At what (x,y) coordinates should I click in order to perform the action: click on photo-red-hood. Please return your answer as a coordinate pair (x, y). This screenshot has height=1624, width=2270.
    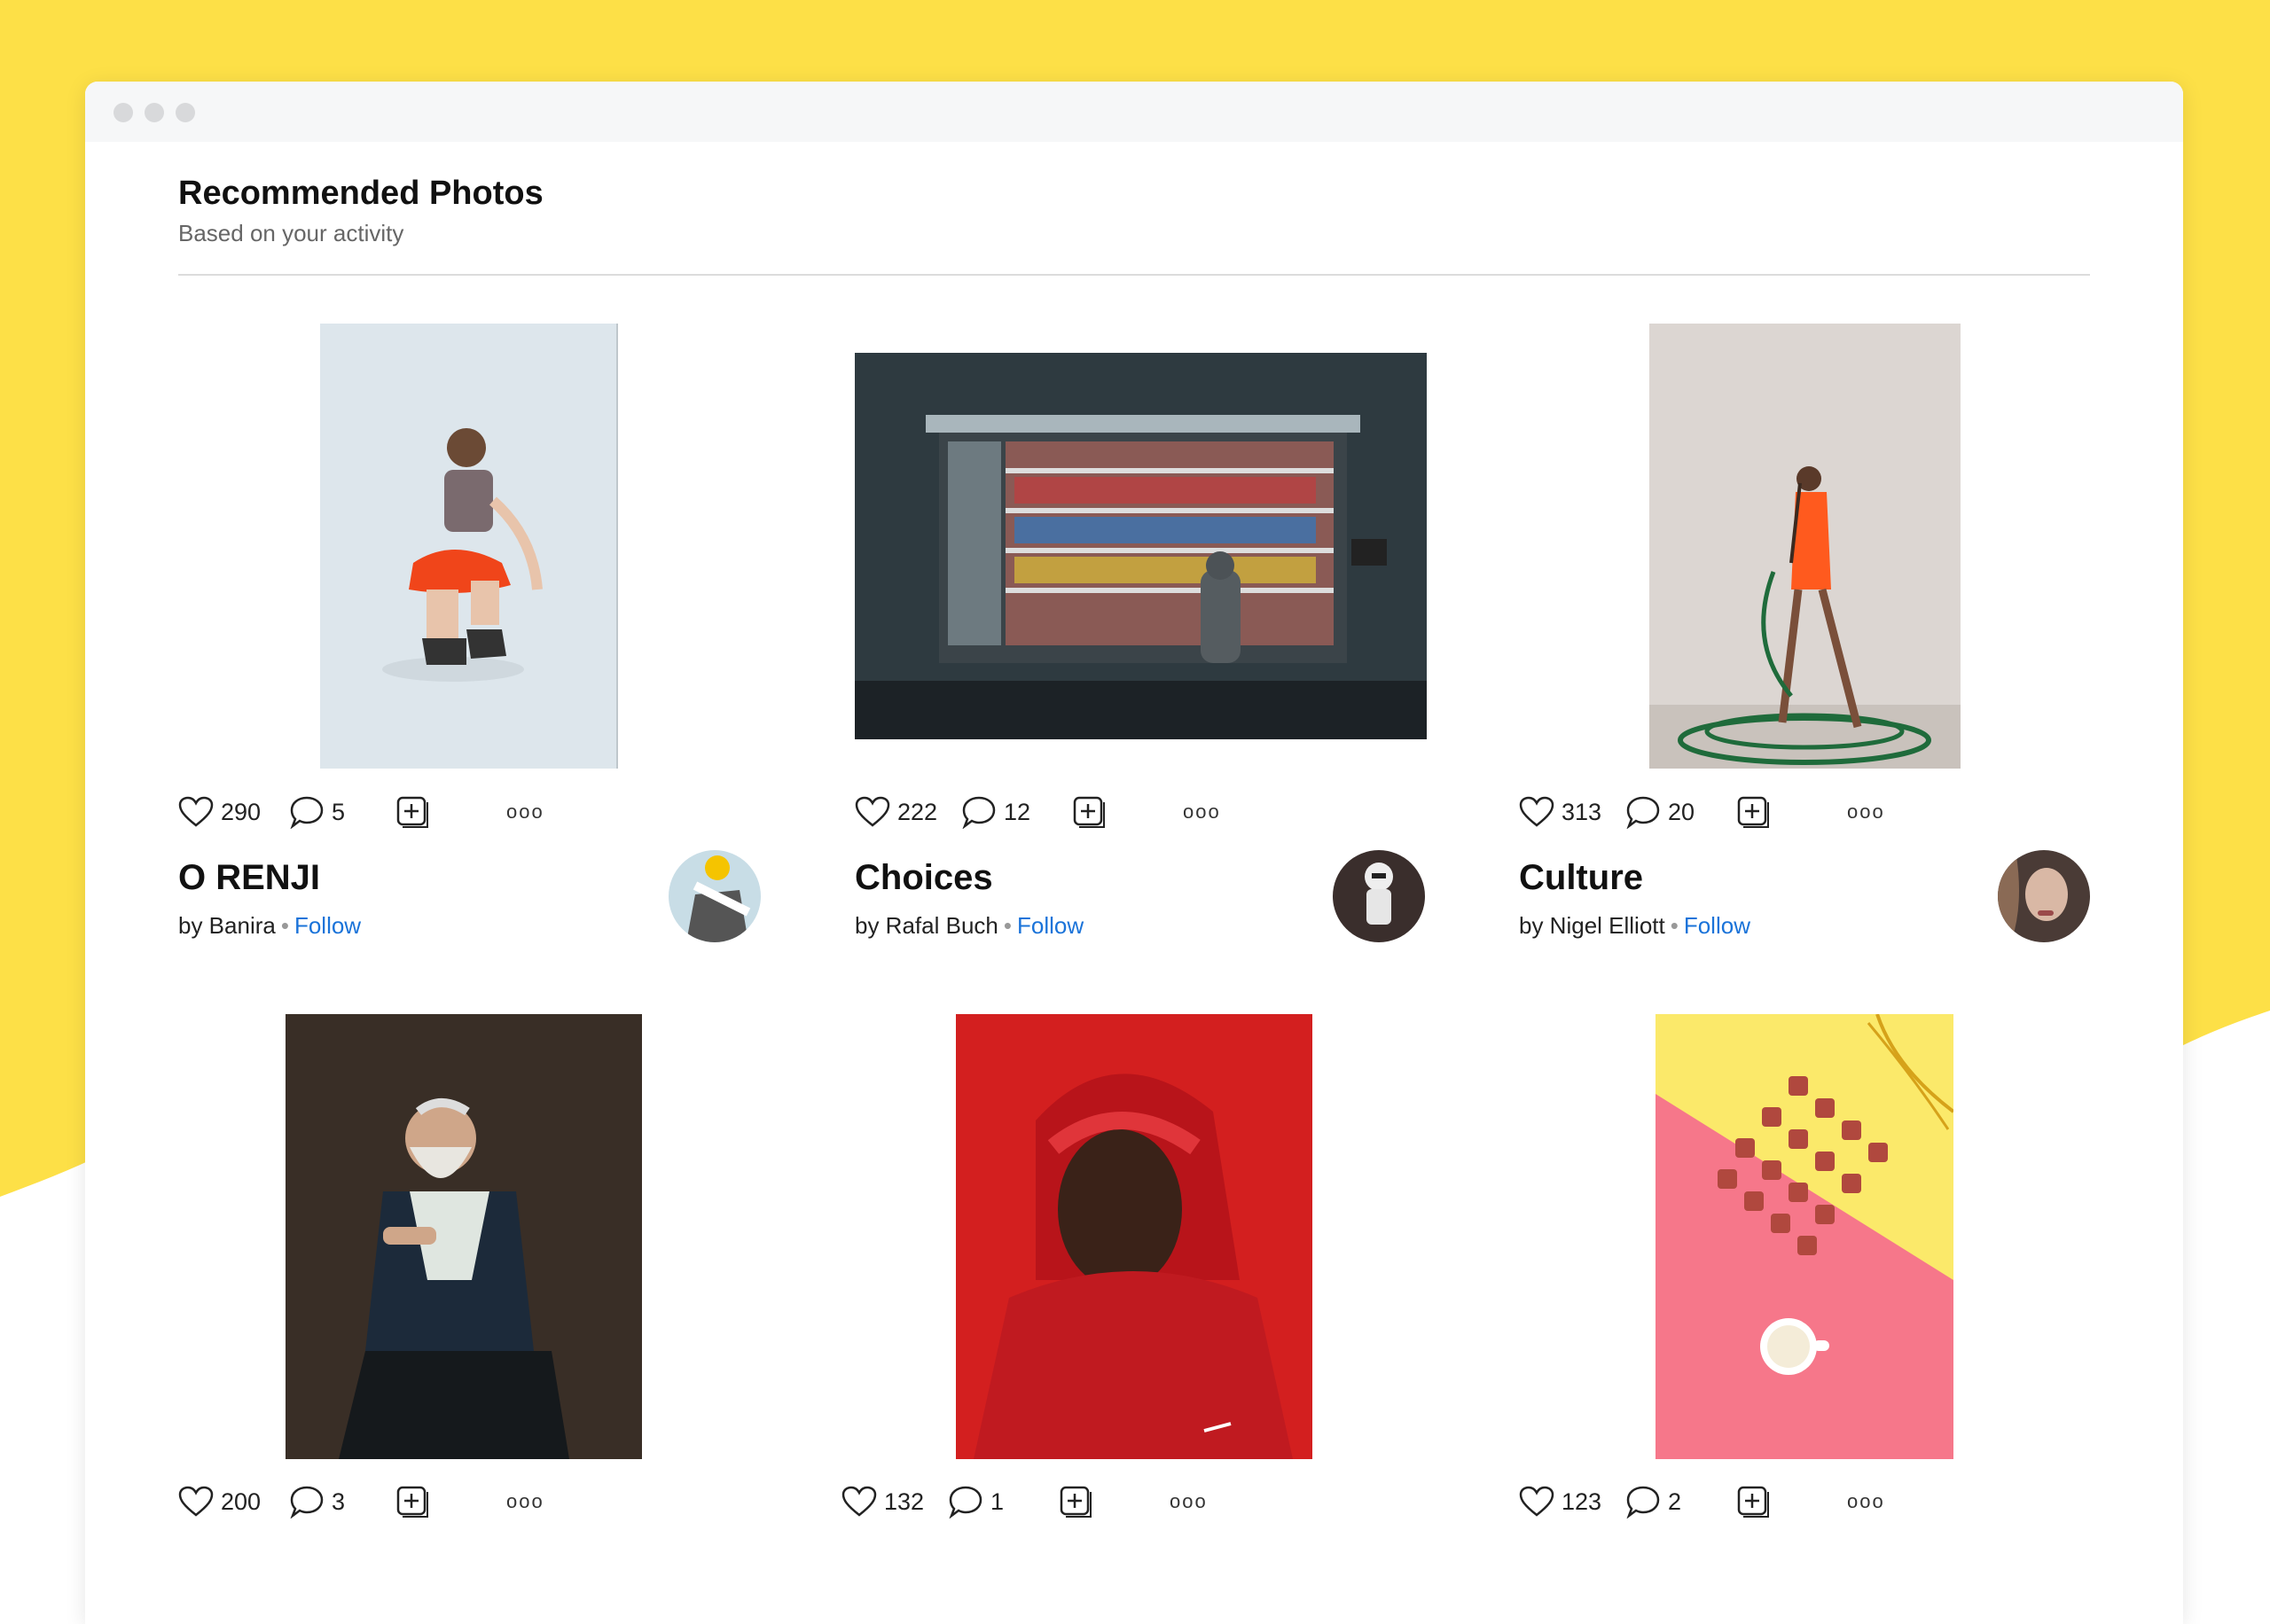
    Looking at the image, I should click on (1134, 1236).